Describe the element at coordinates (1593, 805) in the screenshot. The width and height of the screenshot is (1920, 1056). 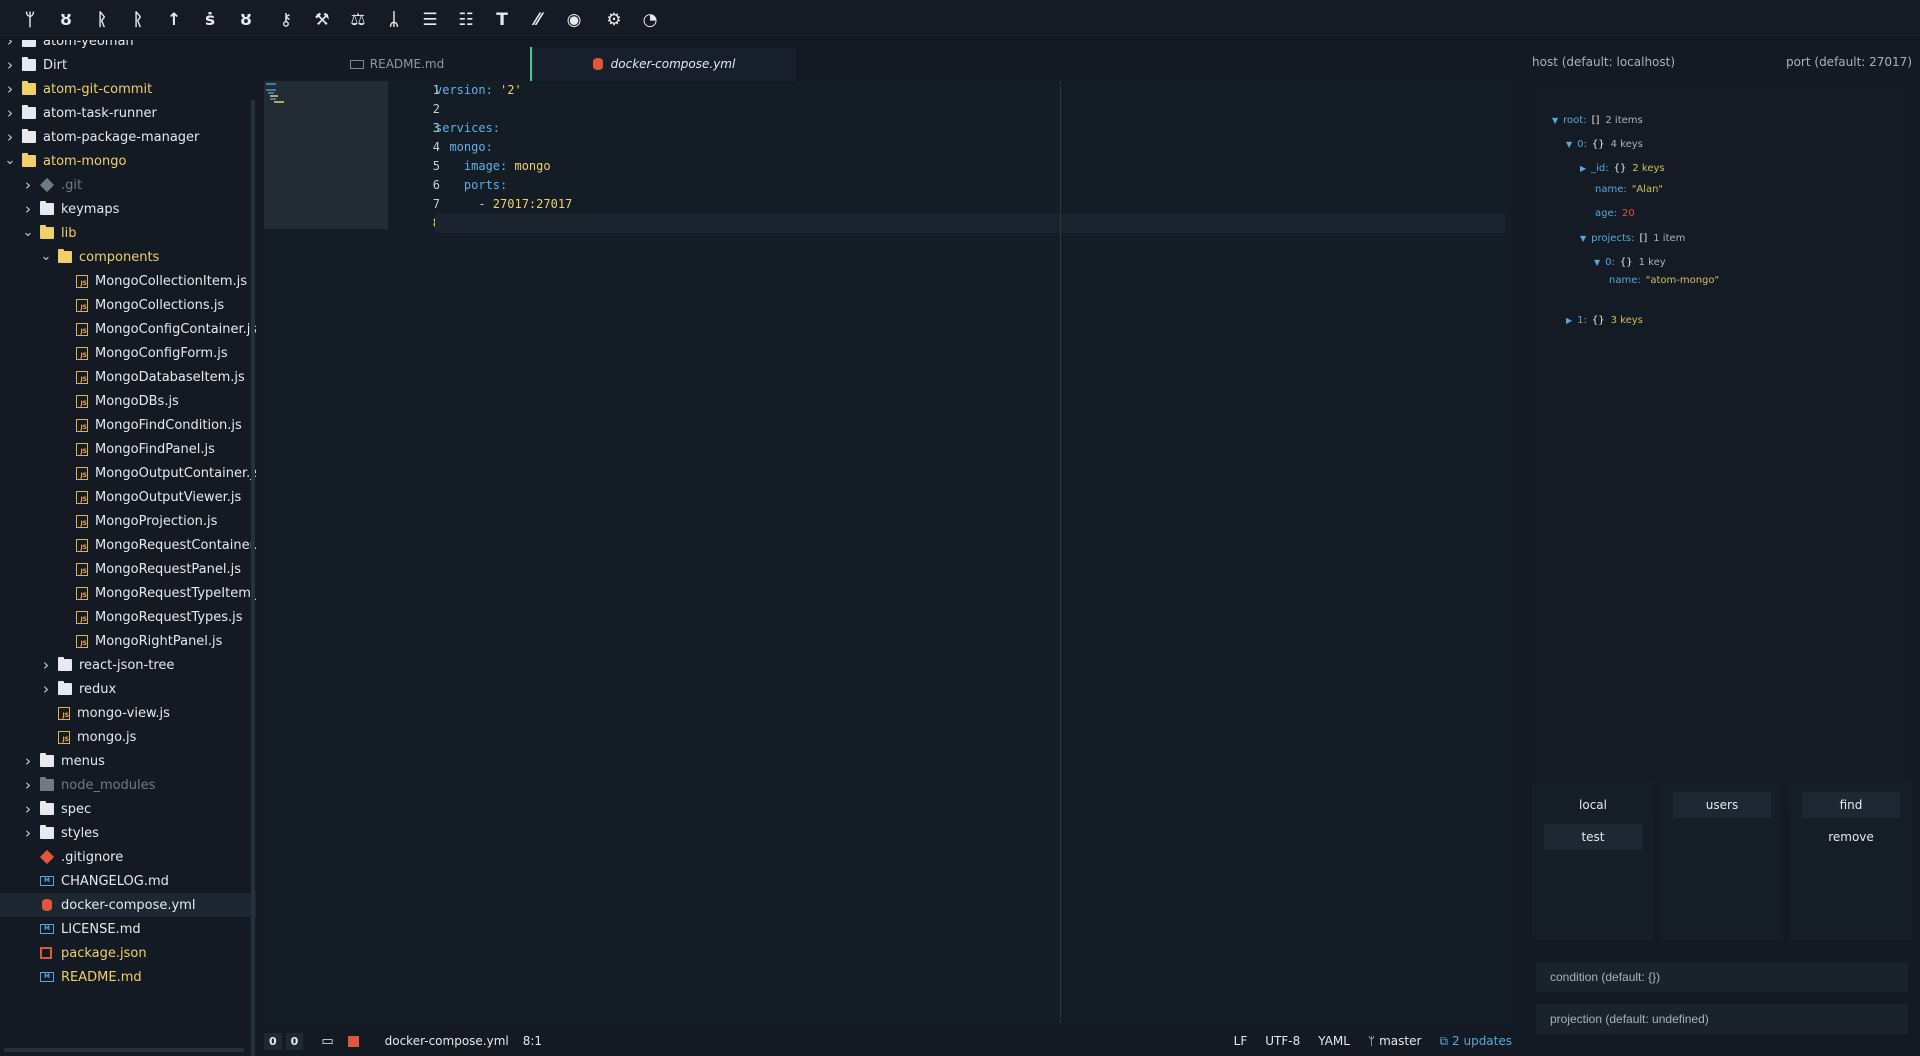
I see `local-button: local` at that location.